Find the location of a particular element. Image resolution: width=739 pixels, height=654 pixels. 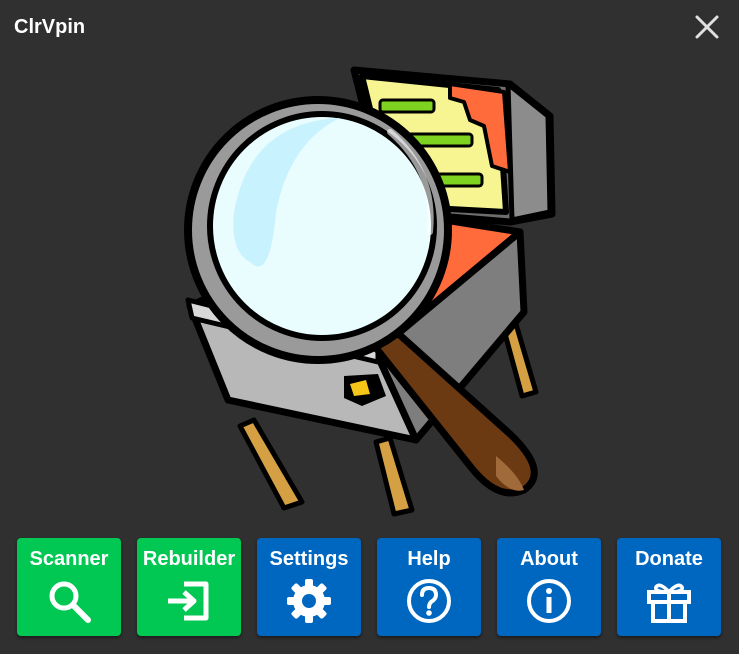

gift-icon is located at coordinates (669, 603).